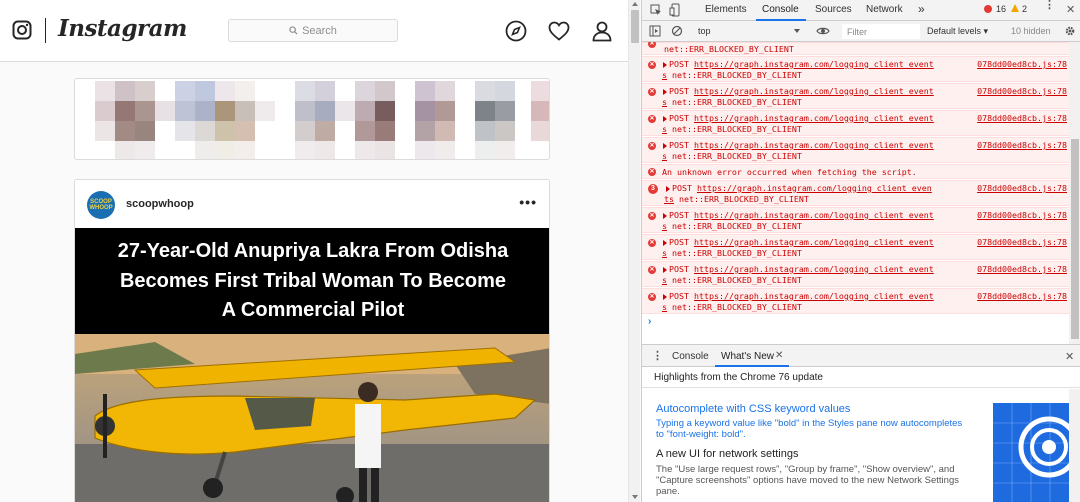 This screenshot has height=502, width=1080. I want to click on profile-user-icon, so click(602, 31).